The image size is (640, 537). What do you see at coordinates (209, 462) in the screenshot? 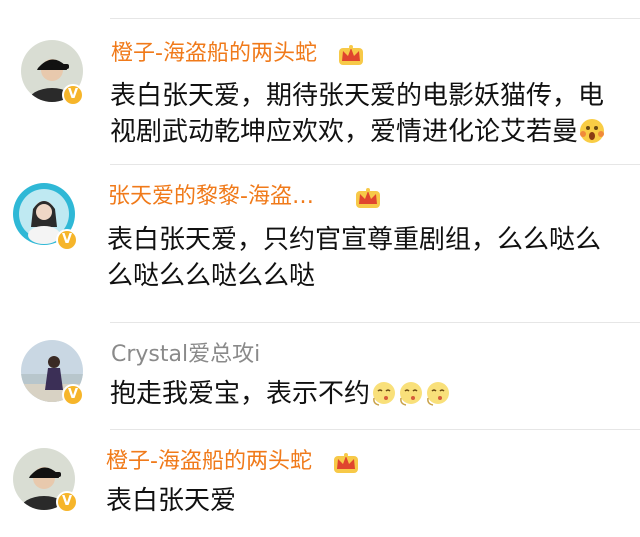
I see `username: 橙子-海盗船的两头蛇` at bounding box center [209, 462].